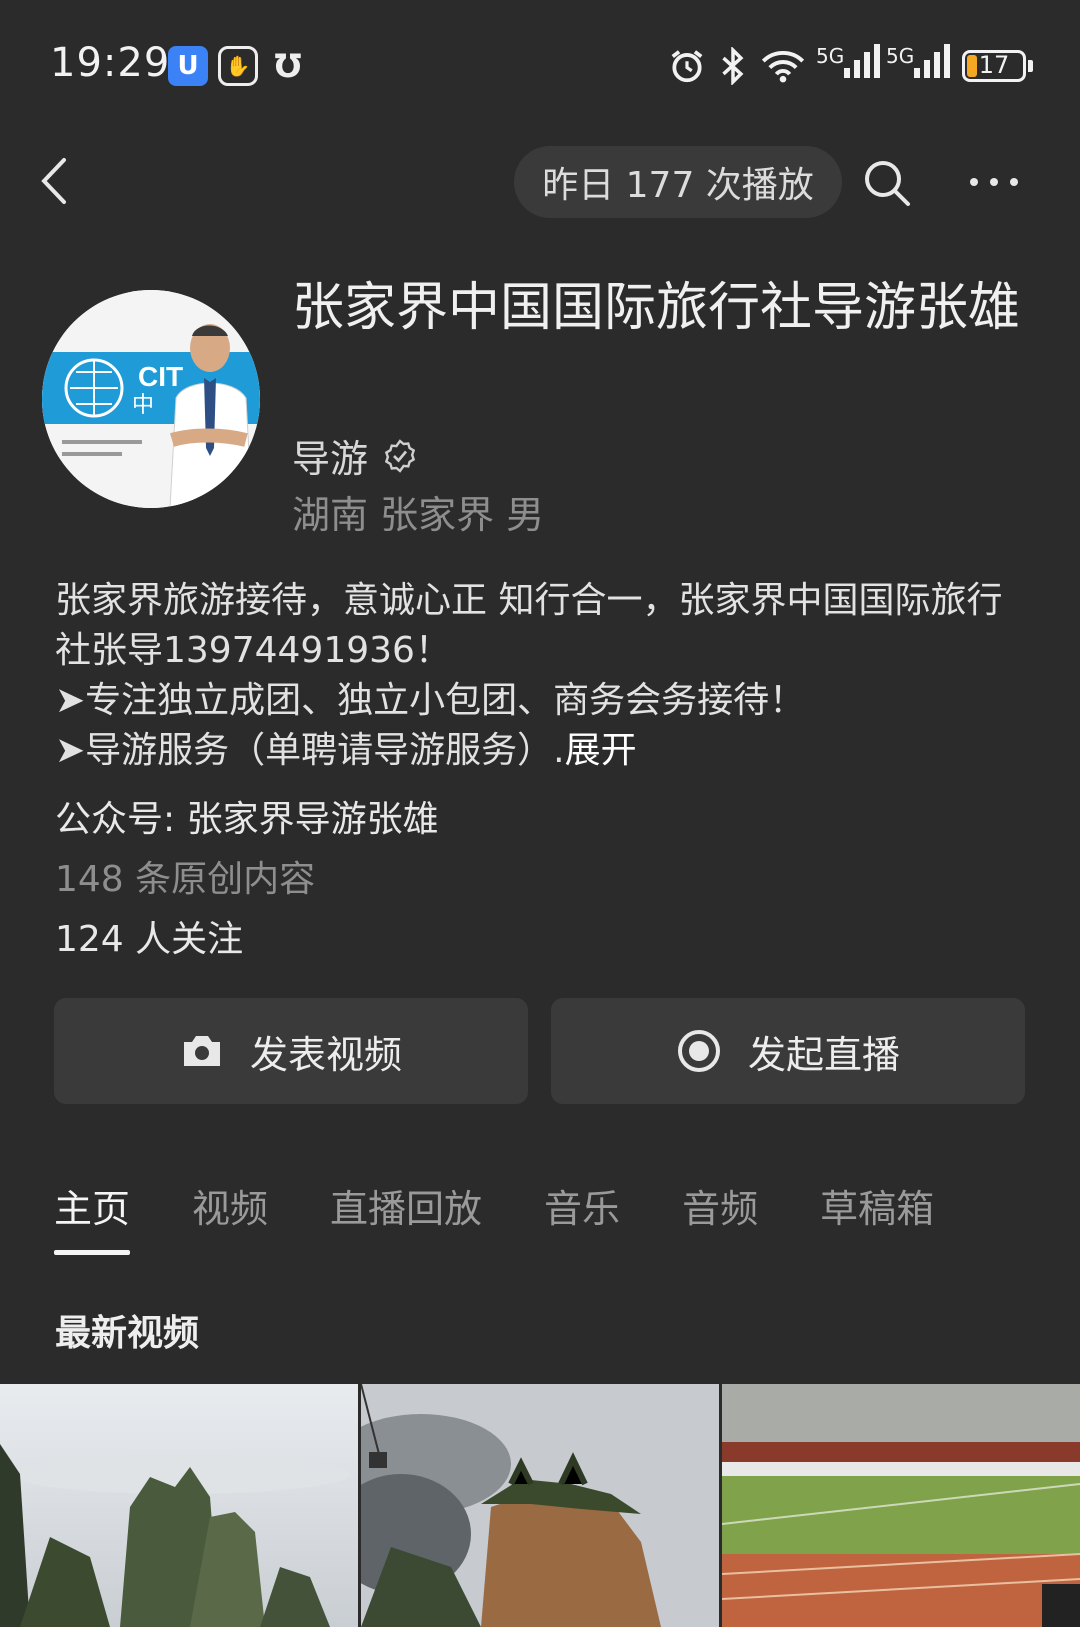 The width and height of the screenshot is (1080, 1627). What do you see at coordinates (230, 1216) in the screenshot?
I see `tab-videos: 视频` at bounding box center [230, 1216].